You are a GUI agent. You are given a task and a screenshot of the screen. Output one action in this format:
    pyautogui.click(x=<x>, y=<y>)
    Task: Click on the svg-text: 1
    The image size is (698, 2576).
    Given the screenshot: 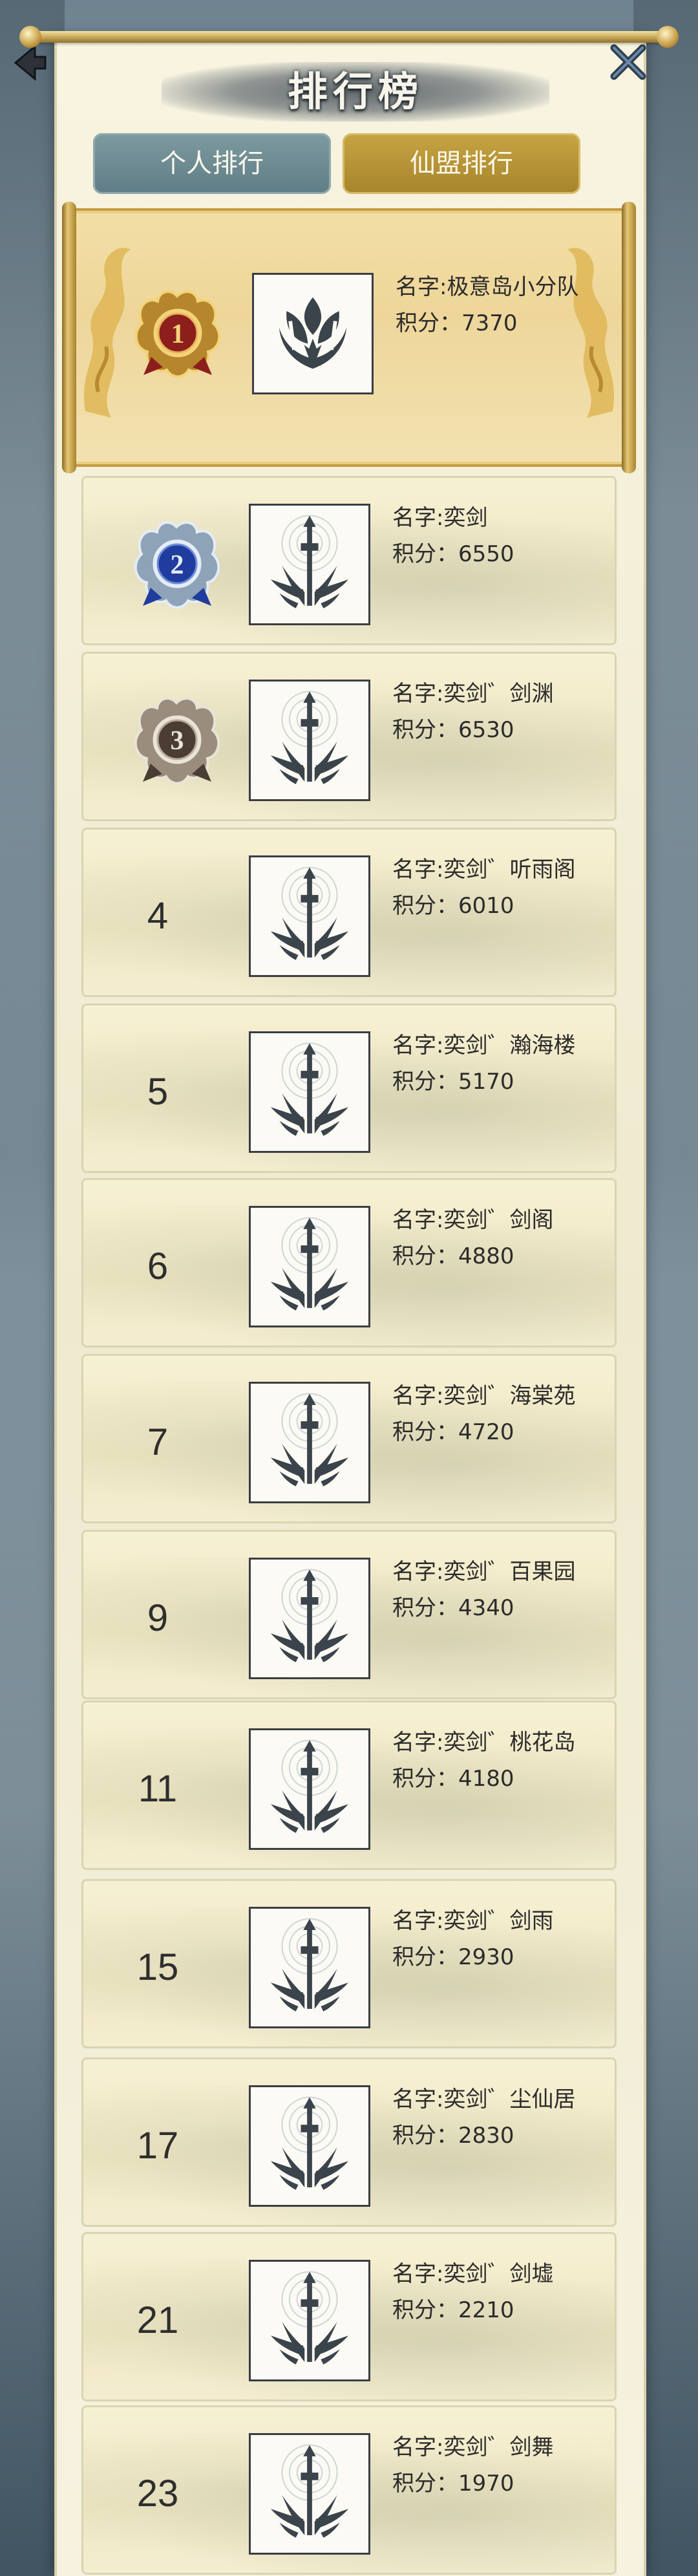 What is the action you would take?
    pyautogui.click(x=178, y=334)
    